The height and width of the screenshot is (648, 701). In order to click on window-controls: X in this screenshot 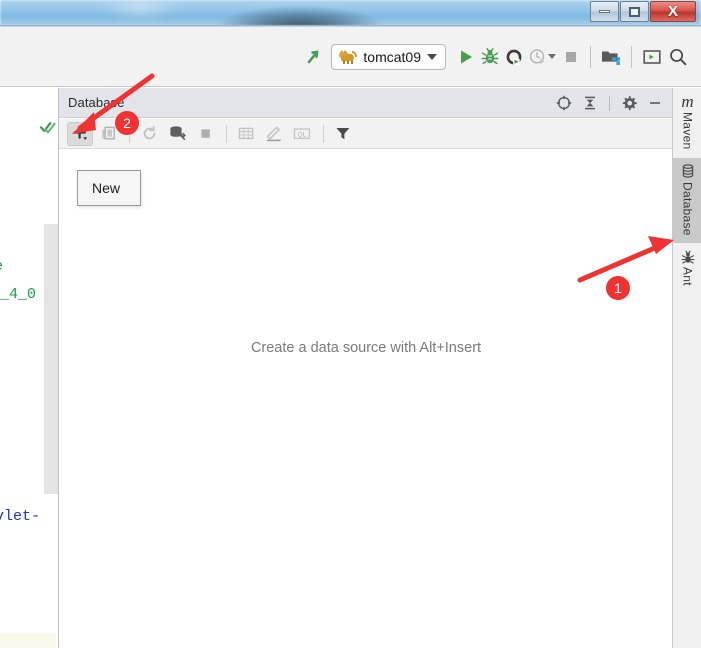, I will do `click(643, 12)`.